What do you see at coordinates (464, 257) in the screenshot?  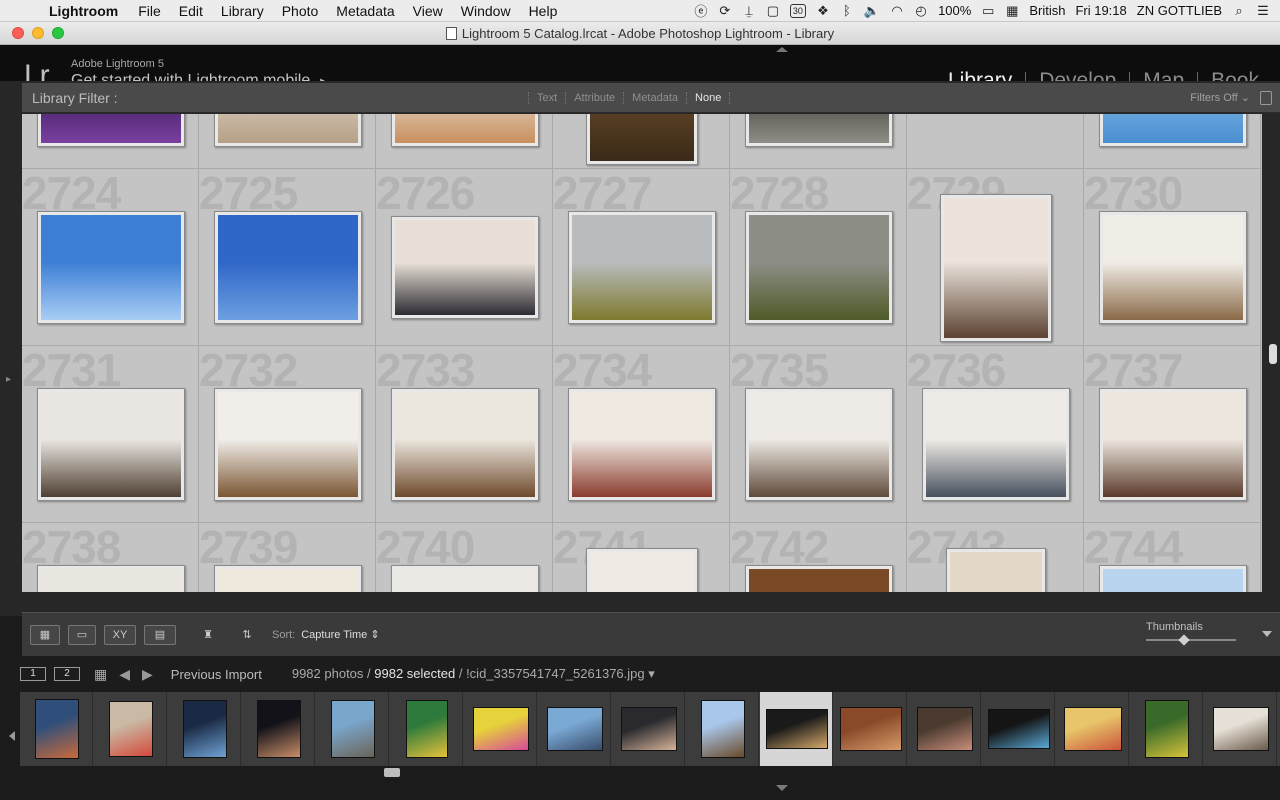 I see `grid-cell: 2726` at bounding box center [464, 257].